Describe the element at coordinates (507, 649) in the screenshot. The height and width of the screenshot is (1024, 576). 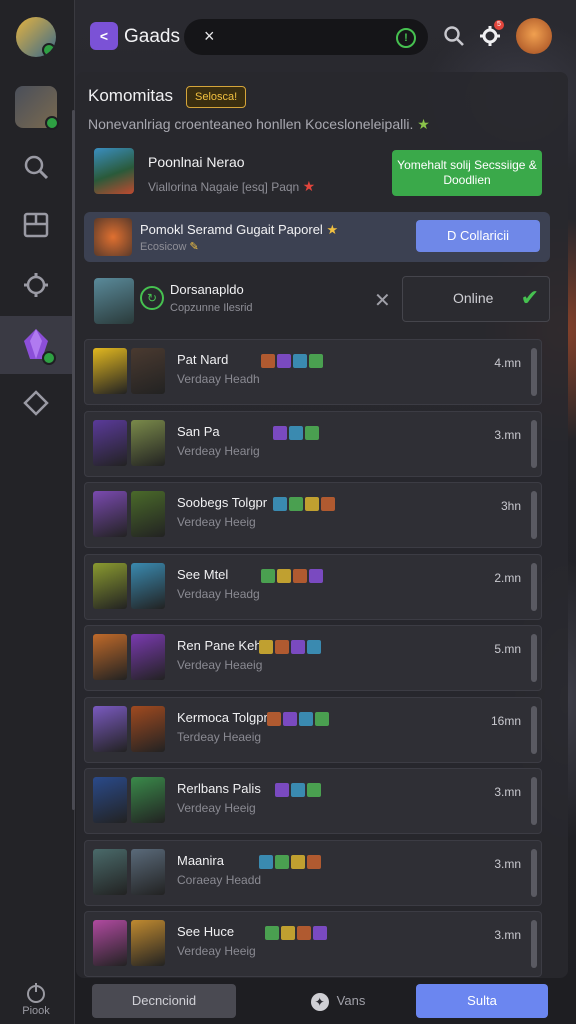
I see `last-seen: 5.mn` at that location.